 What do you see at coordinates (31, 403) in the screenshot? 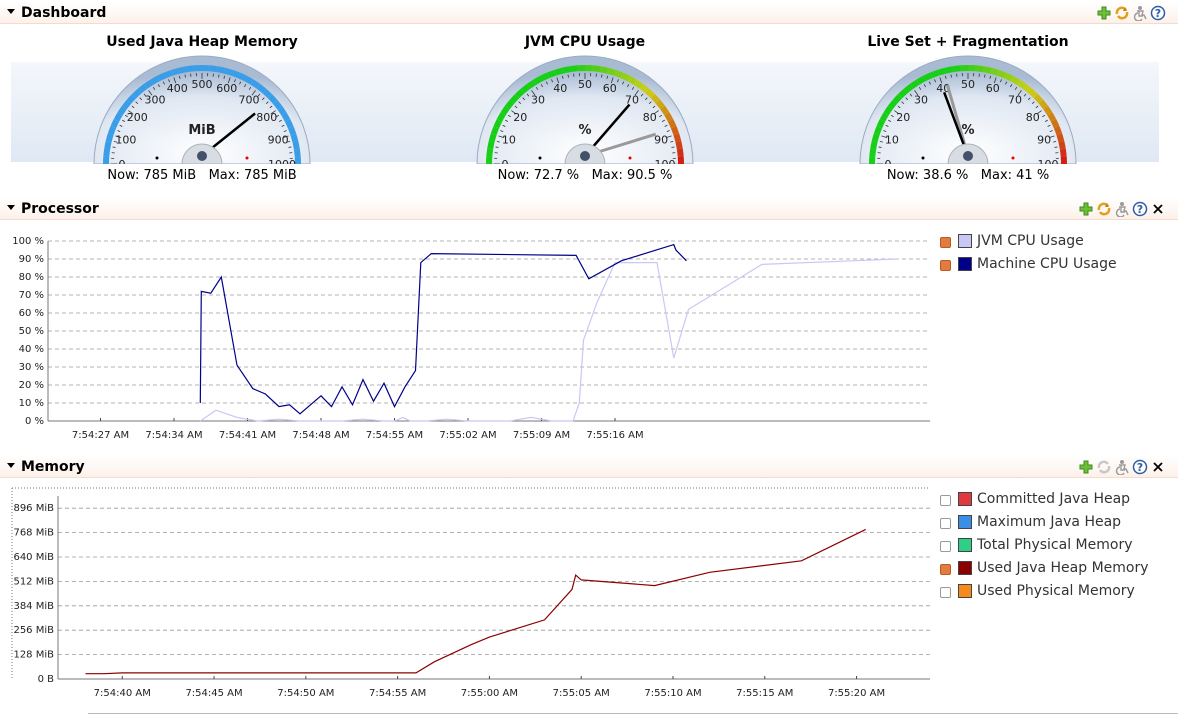
I see `y-tick-label: 10 %` at bounding box center [31, 403].